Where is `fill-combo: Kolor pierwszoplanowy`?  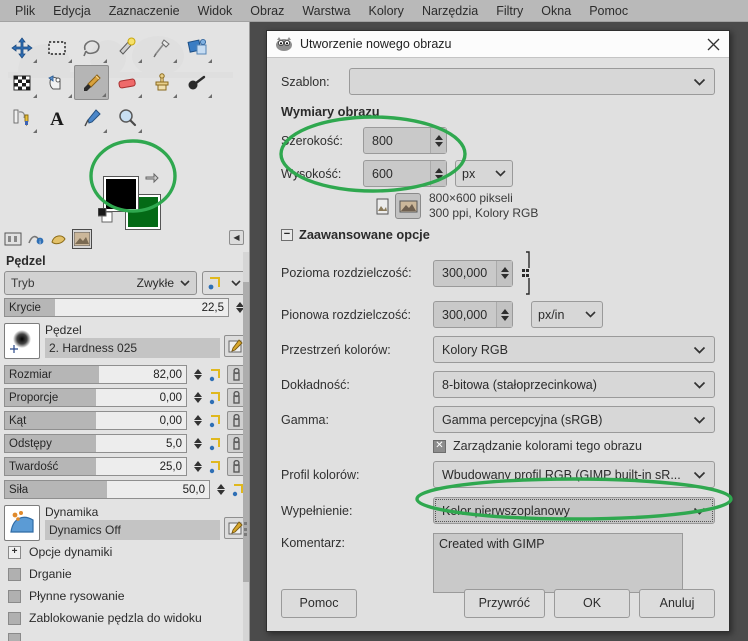
fill-combo: Kolor pierwszoplanowy is located at coordinates (574, 510).